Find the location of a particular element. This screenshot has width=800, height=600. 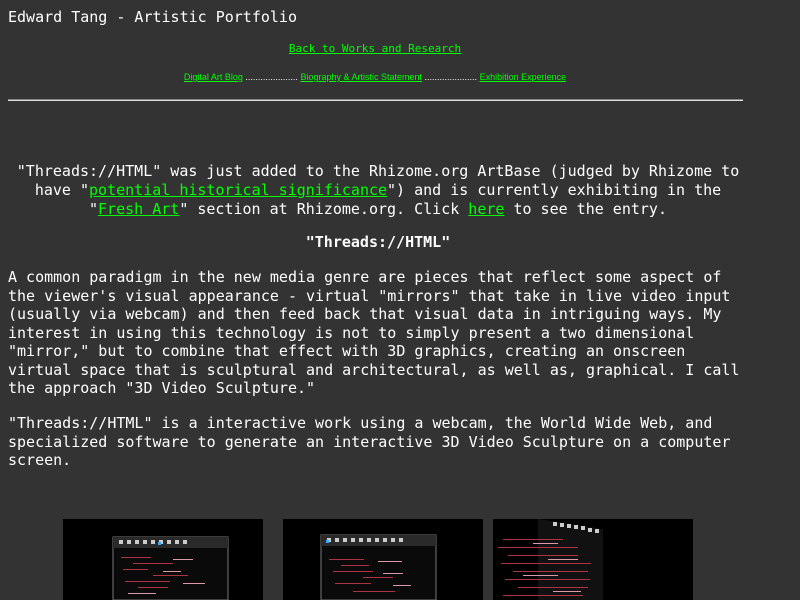

intro-text: " section at Rhizome.org. Click is located at coordinates (324, 209).